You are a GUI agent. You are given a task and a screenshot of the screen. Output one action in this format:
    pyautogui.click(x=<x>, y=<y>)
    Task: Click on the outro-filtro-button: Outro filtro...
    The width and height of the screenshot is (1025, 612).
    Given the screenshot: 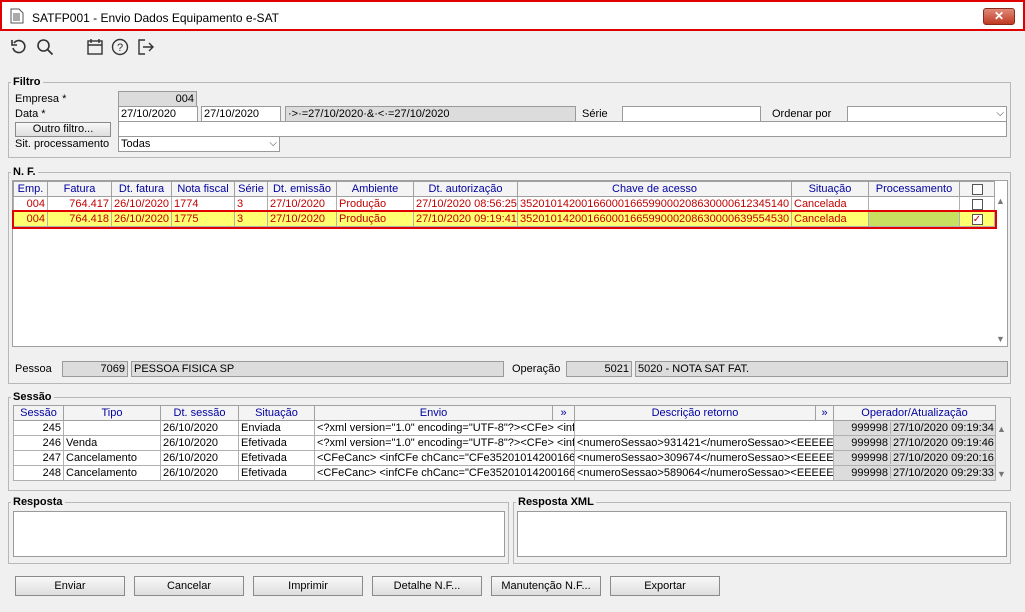 What is the action you would take?
    pyautogui.click(x=63, y=129)
    